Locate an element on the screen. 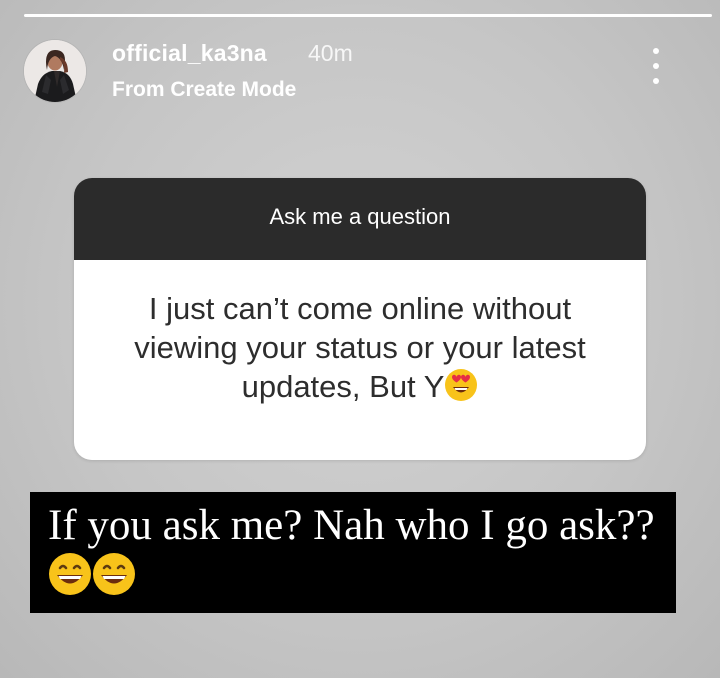 This screenshot has height=678, width=720. reply-text: If you ask me? Nah who I go ask?? is located at coordinates (351, 525).